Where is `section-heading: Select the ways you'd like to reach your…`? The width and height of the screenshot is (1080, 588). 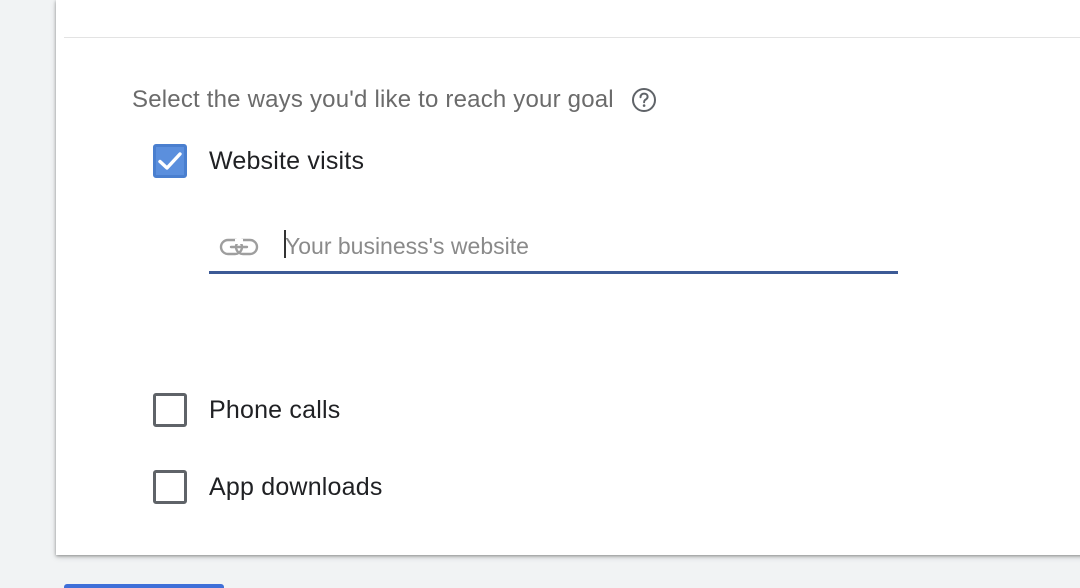
section-heading: Select the ways you'd like to reach your… is located at coordinates (395, 100).